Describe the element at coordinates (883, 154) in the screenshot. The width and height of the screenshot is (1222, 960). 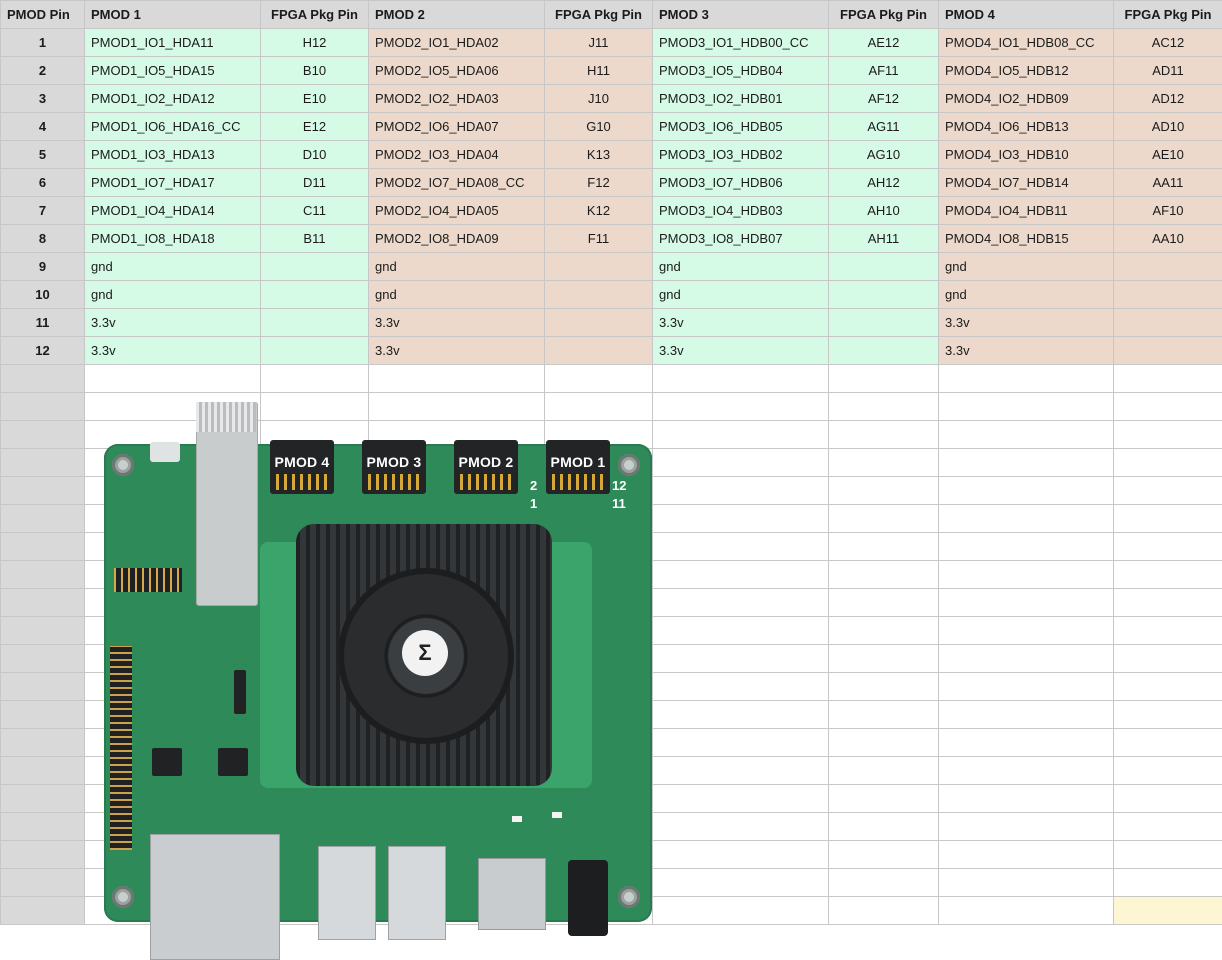
I see `cell-f3: AG10` at that location.